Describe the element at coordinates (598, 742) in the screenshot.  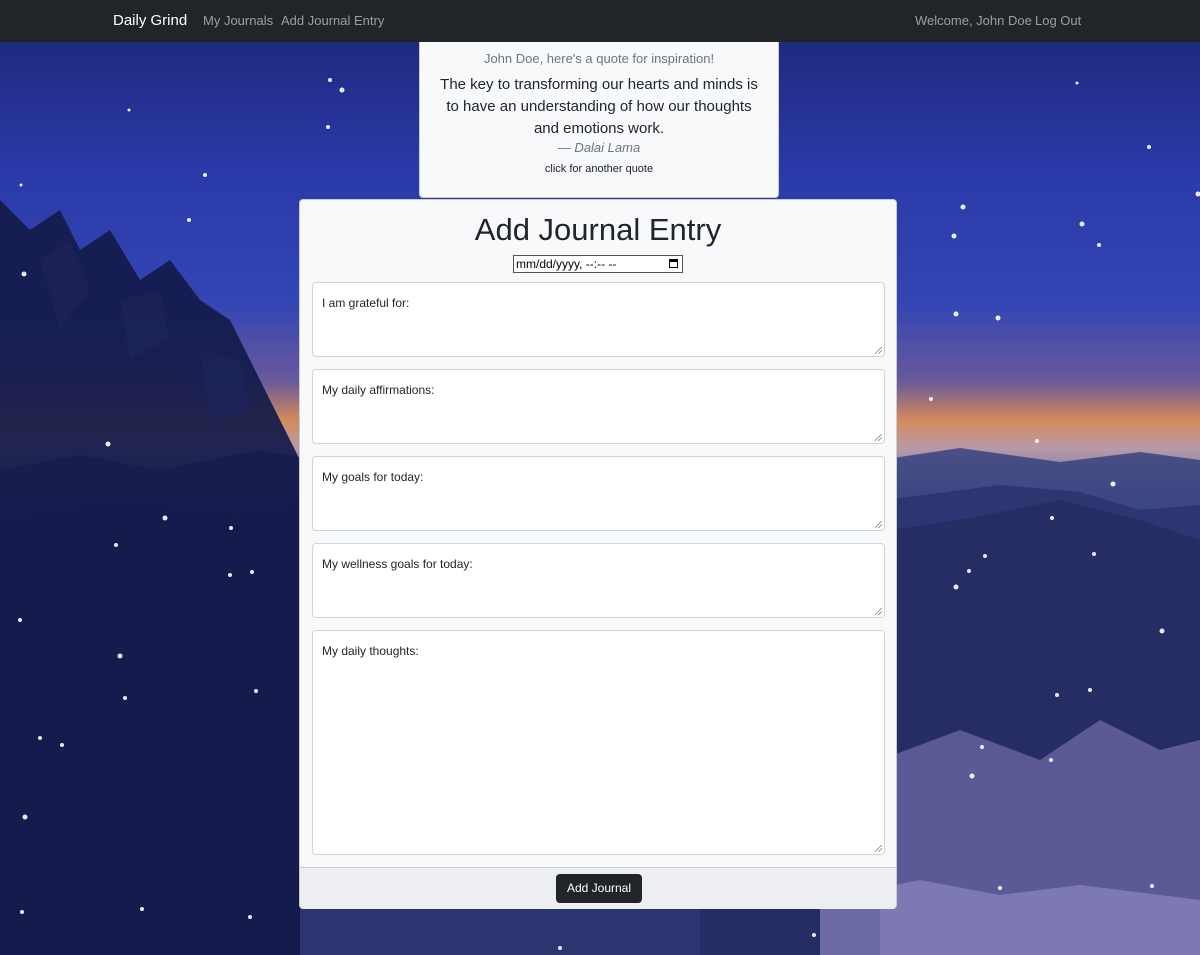
I see `daily-thoughts-textarea: My daily thoughts:` at that location.